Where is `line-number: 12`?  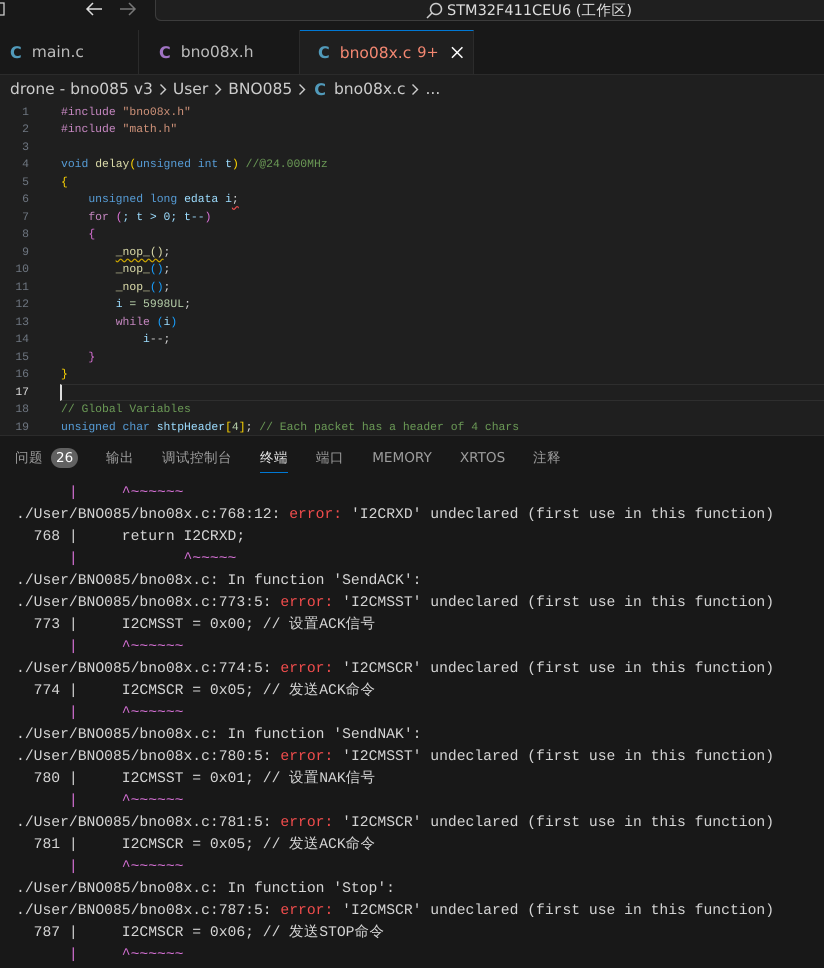
line-number: 12 is located at coordinates (21, 305).